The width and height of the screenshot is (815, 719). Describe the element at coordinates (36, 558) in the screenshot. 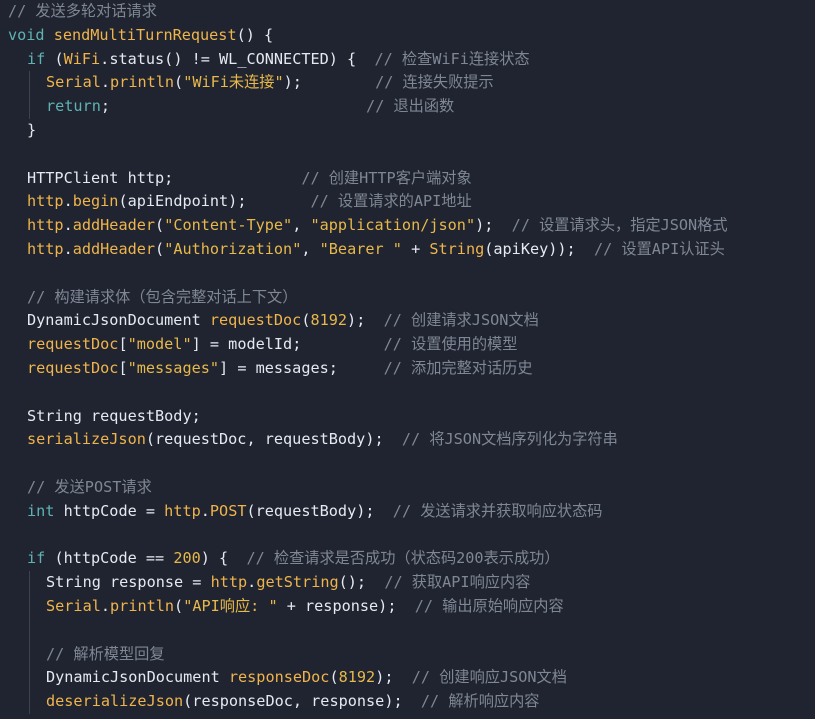

I see `code-token-keyword: if` at that location.